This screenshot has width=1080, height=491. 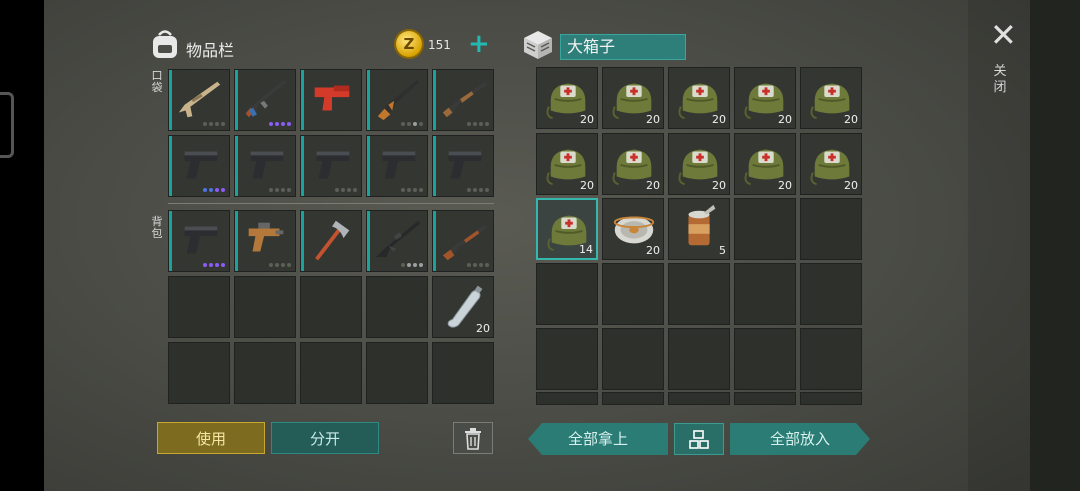 I want to click on screen-edge-right, so click(x=1055, y=245).